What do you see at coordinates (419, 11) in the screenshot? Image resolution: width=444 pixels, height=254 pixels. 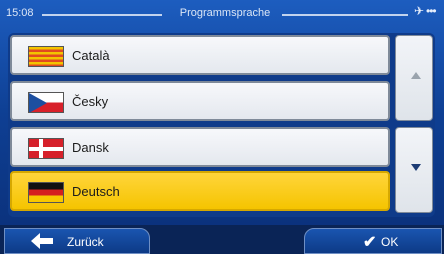 I see `satellite-icon: ✈` at bounding box center [419, 11].